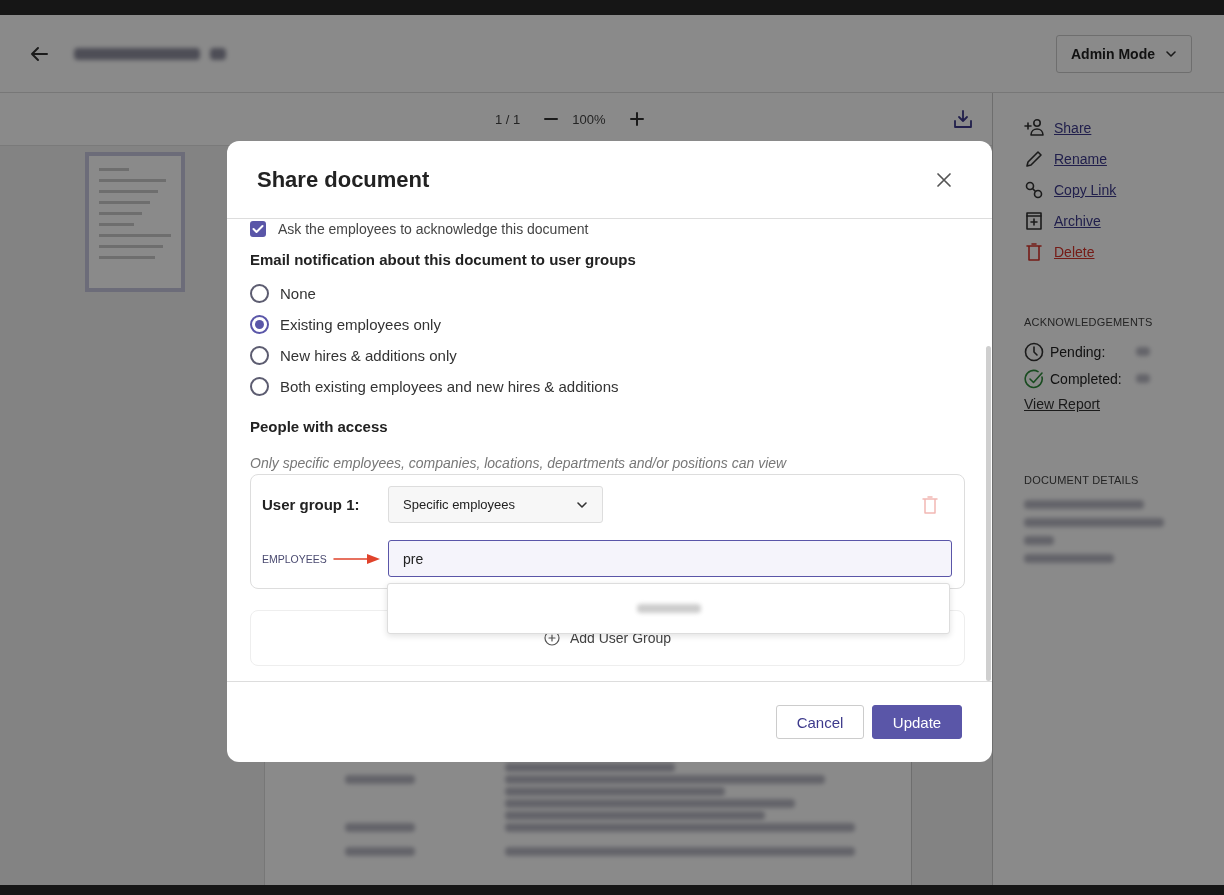 The height and width of the screenshot is (895, 1224). Describe the element at coordinates (449, 386) in the screenshot. I see `radio-label: Both existing employees and new hires & additions` at that location.